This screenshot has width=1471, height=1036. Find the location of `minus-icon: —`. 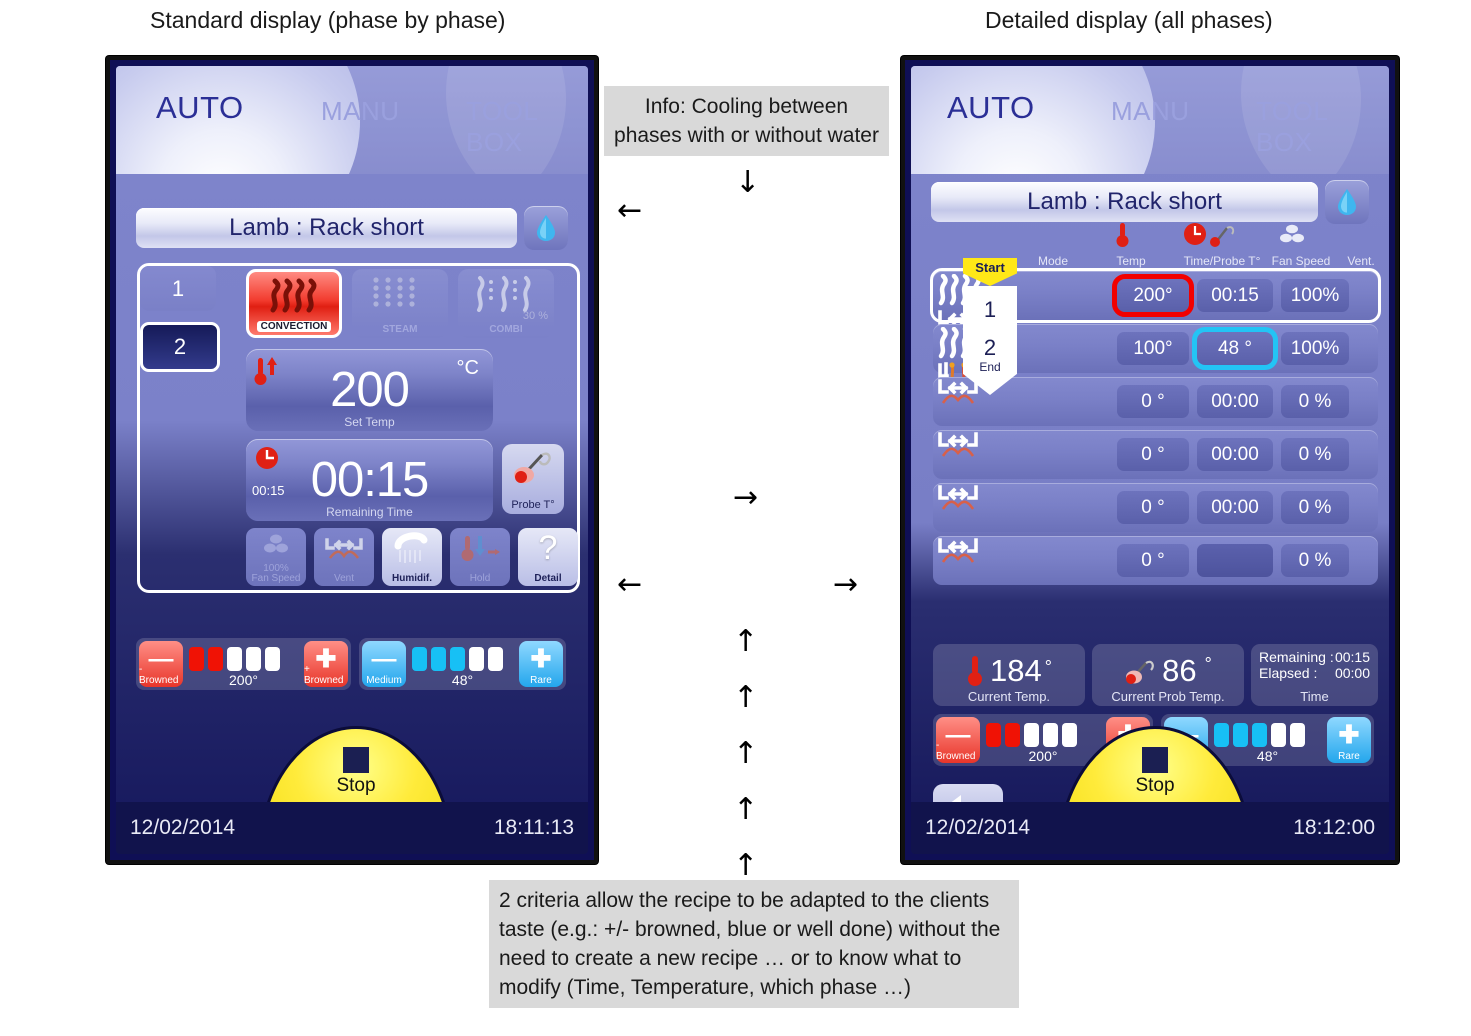

minus-icon: — is located at coordinates (958, 735).